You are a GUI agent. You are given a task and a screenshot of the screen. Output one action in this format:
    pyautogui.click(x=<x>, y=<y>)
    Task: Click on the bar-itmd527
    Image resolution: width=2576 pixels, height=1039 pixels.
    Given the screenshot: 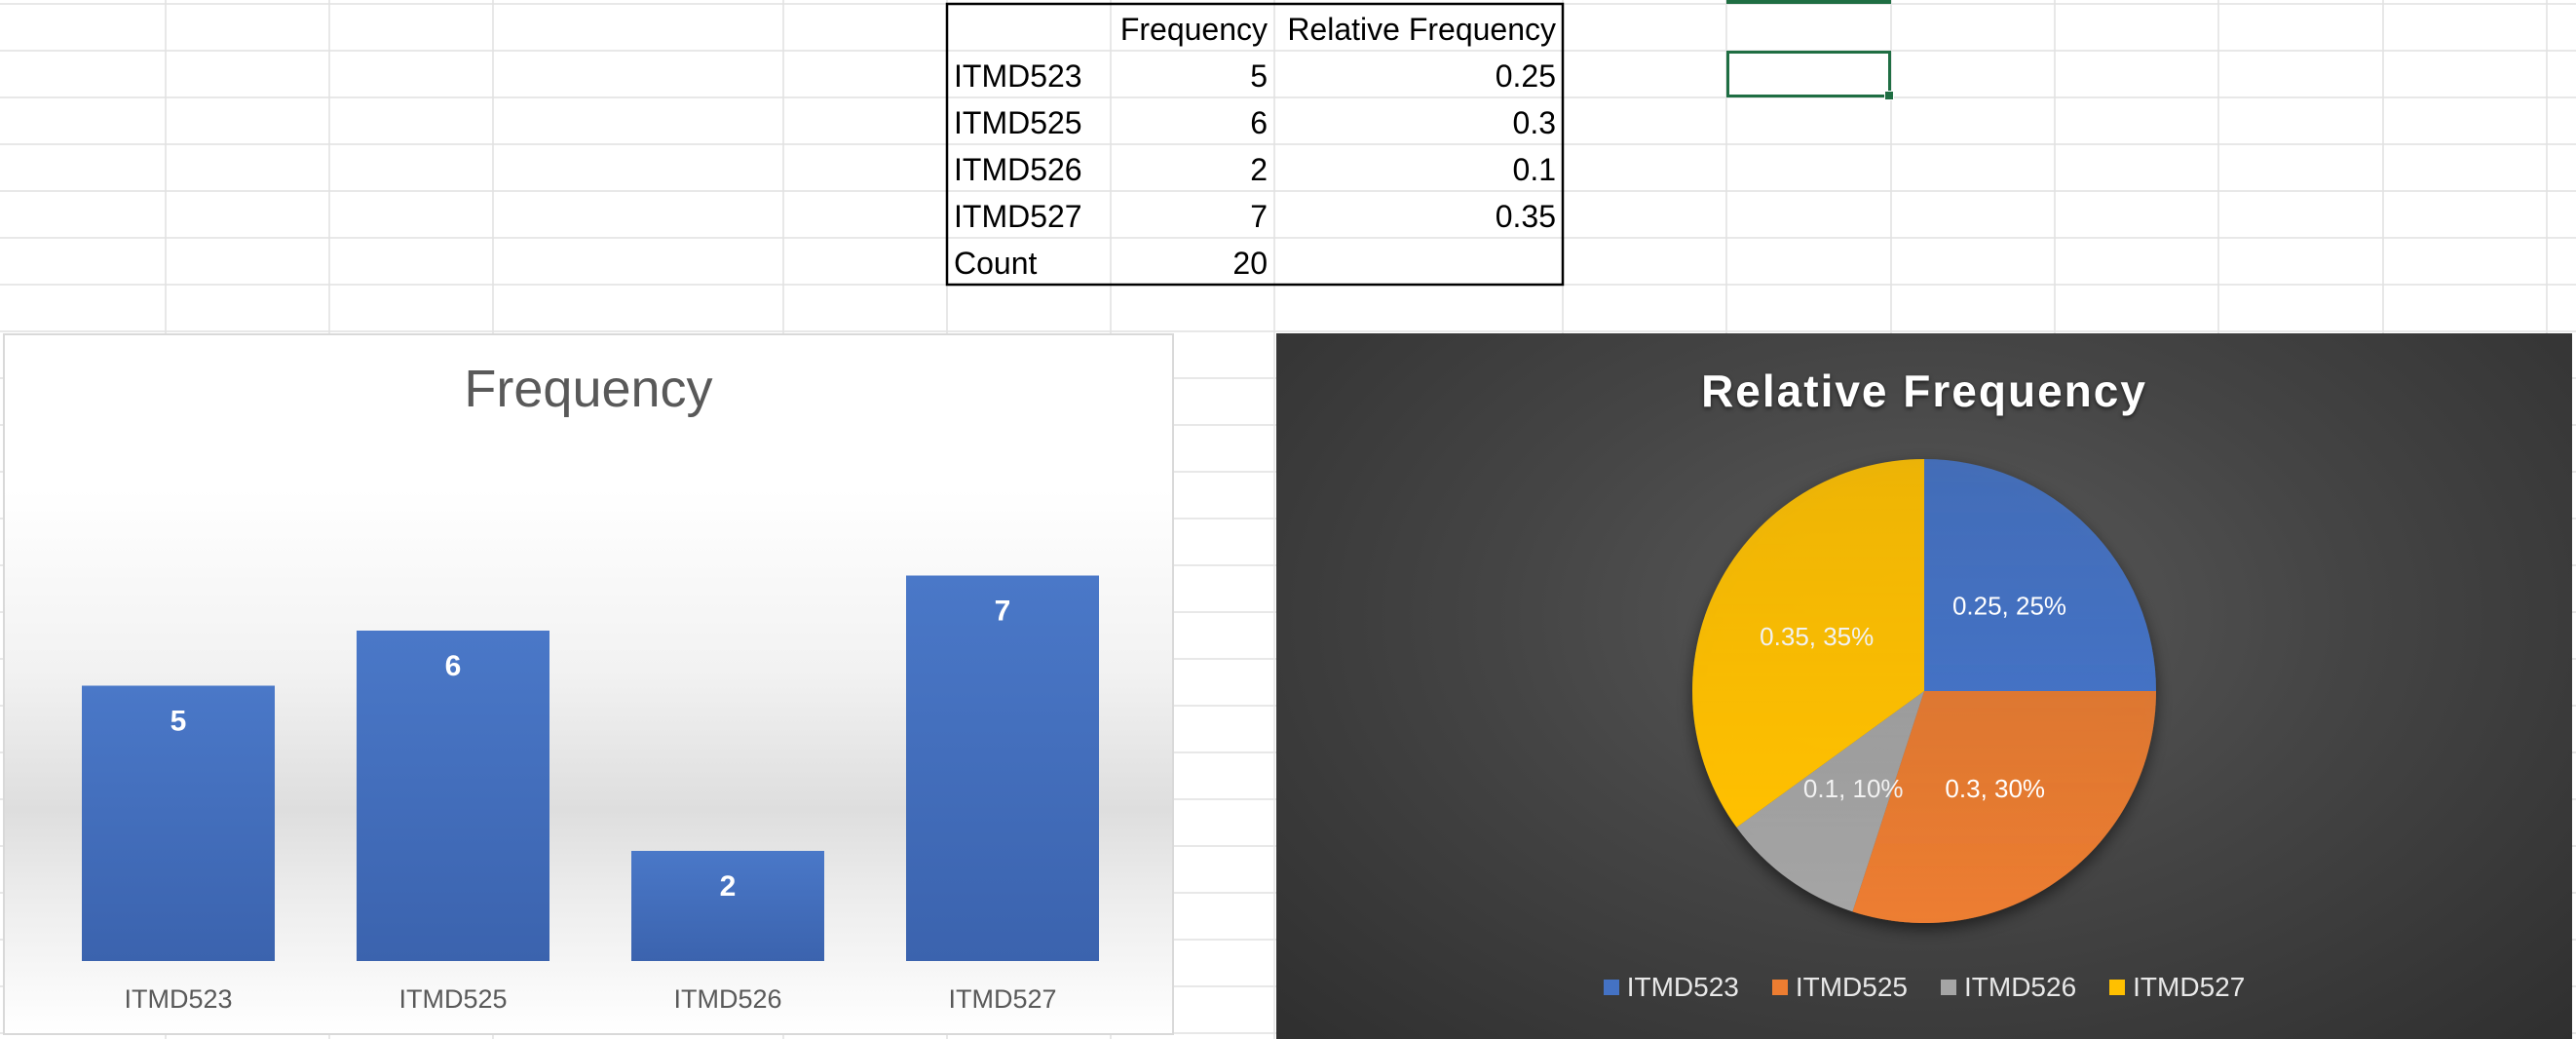 What is the action you would take?
    pyautogui.click(x=1002, y=768)
    